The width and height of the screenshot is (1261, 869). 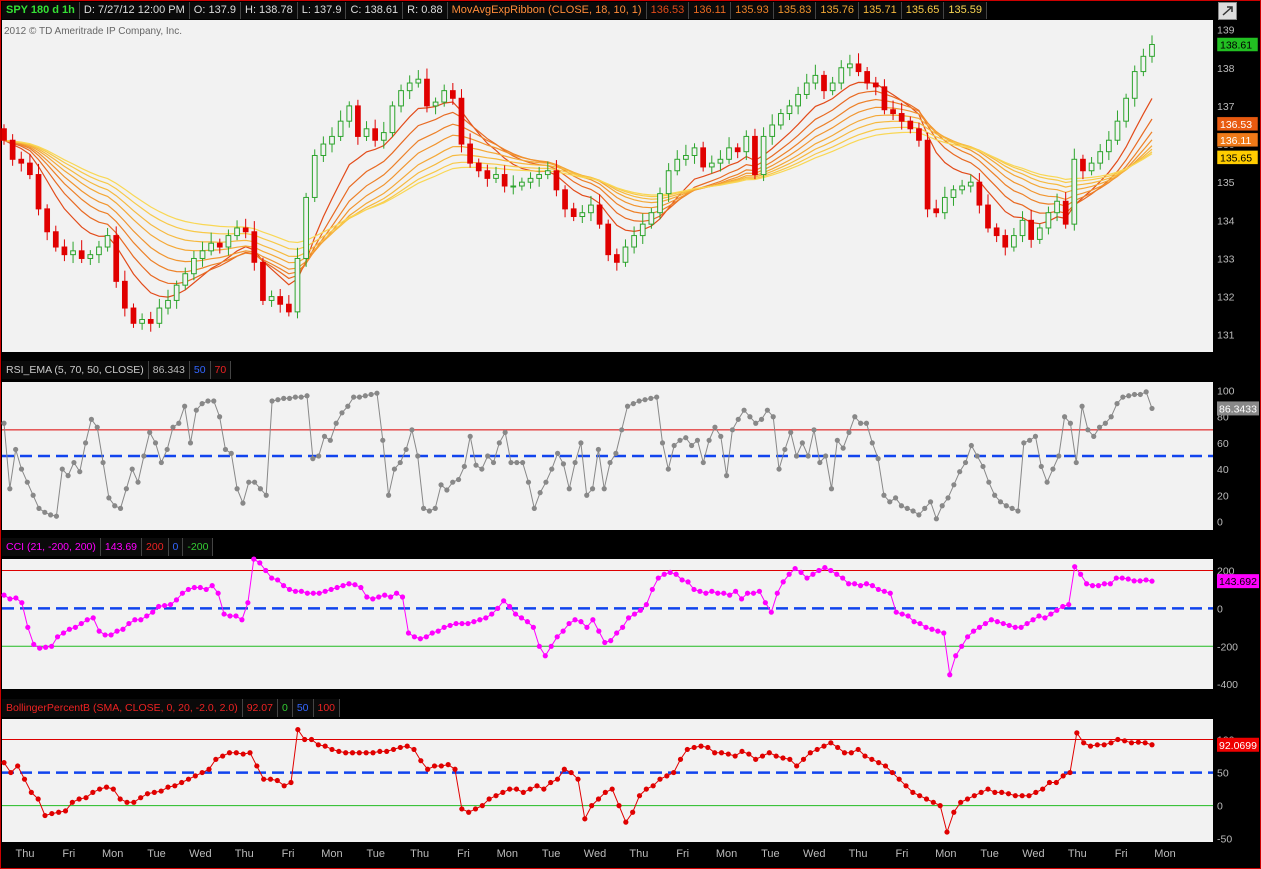 What do you see at coordinates (1238, 409) in the screenshot?
I see `rsi-value-tag-label: 86.3433` at bounding box center [1238, 409].